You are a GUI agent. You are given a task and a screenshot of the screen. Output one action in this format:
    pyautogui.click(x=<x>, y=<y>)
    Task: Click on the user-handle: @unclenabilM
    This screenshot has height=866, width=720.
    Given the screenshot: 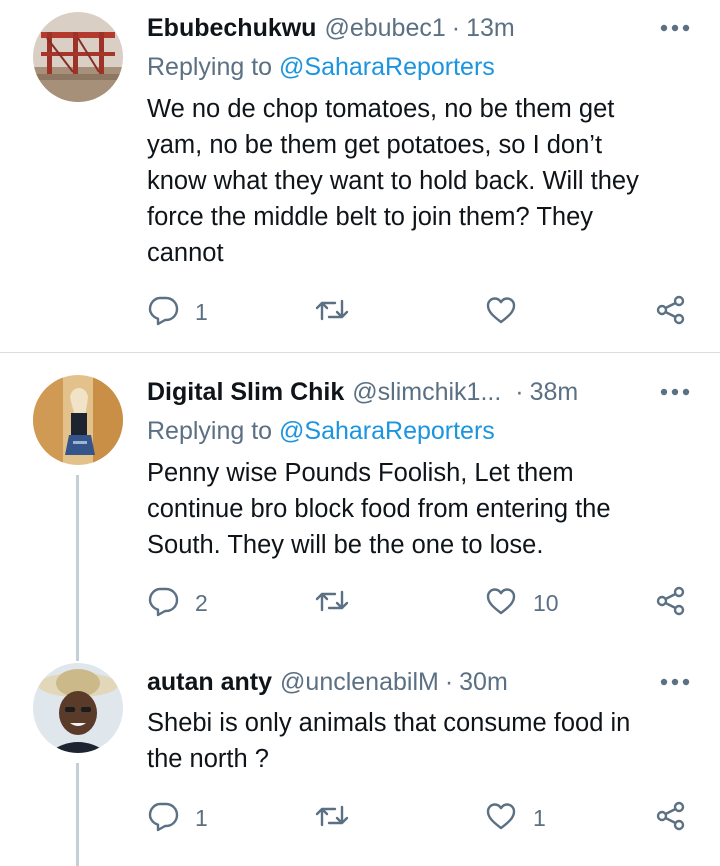 What is the action you would take?
    pyautogui.click(x=359, y=682)
    